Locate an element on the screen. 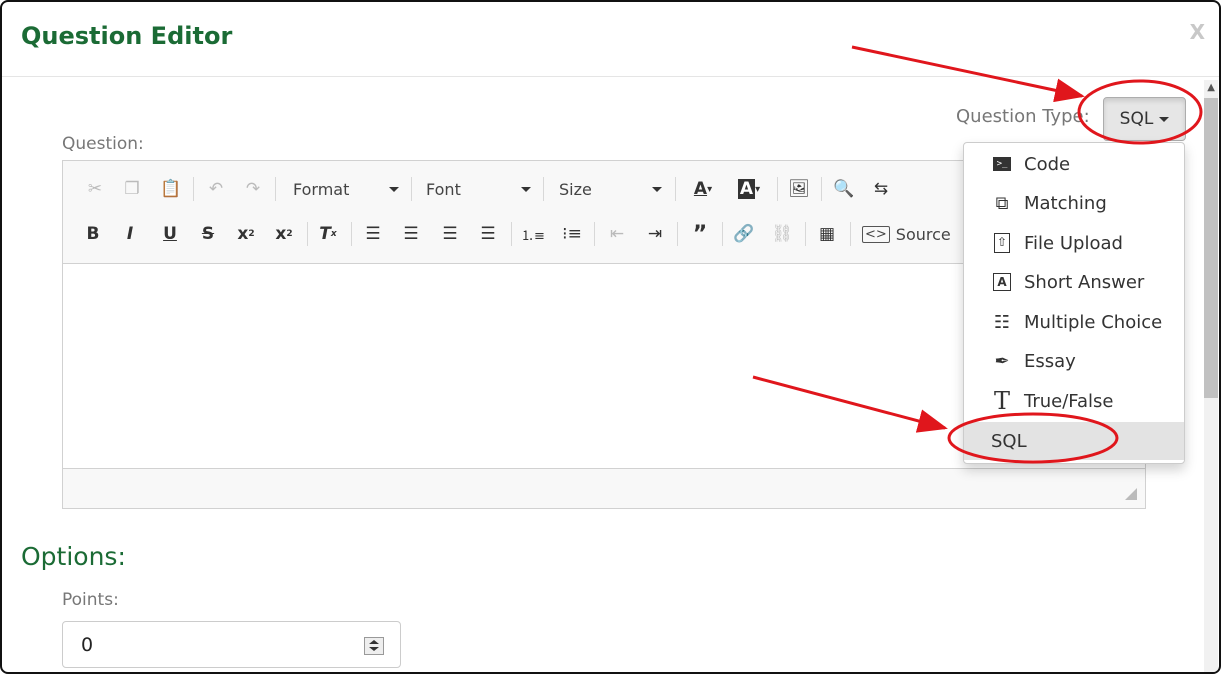 The width and height of the screenshot is (1221, 674). format-label: Format is located at coordinates (321, 189).